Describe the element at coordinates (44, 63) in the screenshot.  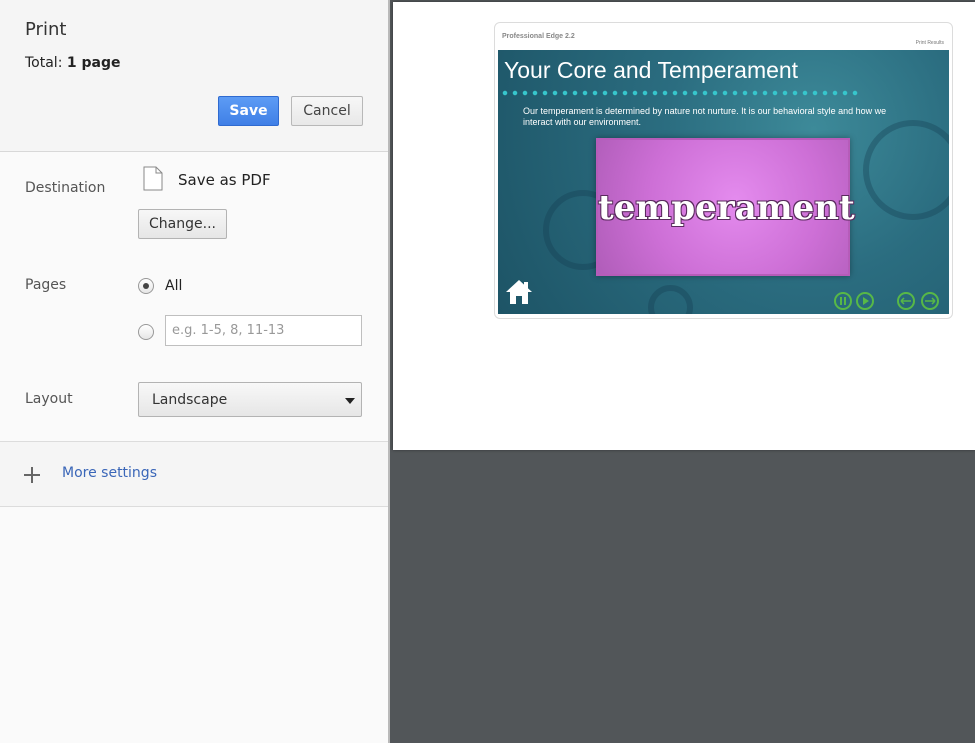
I see `total-label: Total:` at that location.